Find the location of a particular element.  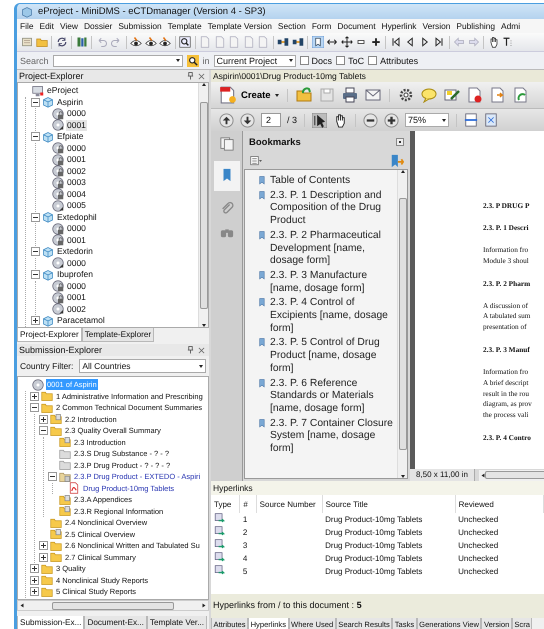

column-header: Source Number is located at coordinates (289, 504).